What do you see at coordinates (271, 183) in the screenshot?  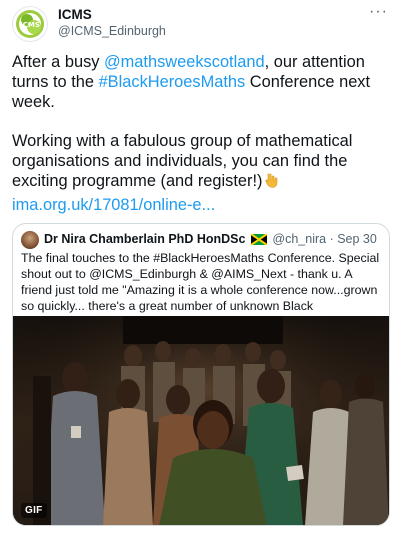 I see `pointing-down-hand-emoji` at bounding box center [271, 183].